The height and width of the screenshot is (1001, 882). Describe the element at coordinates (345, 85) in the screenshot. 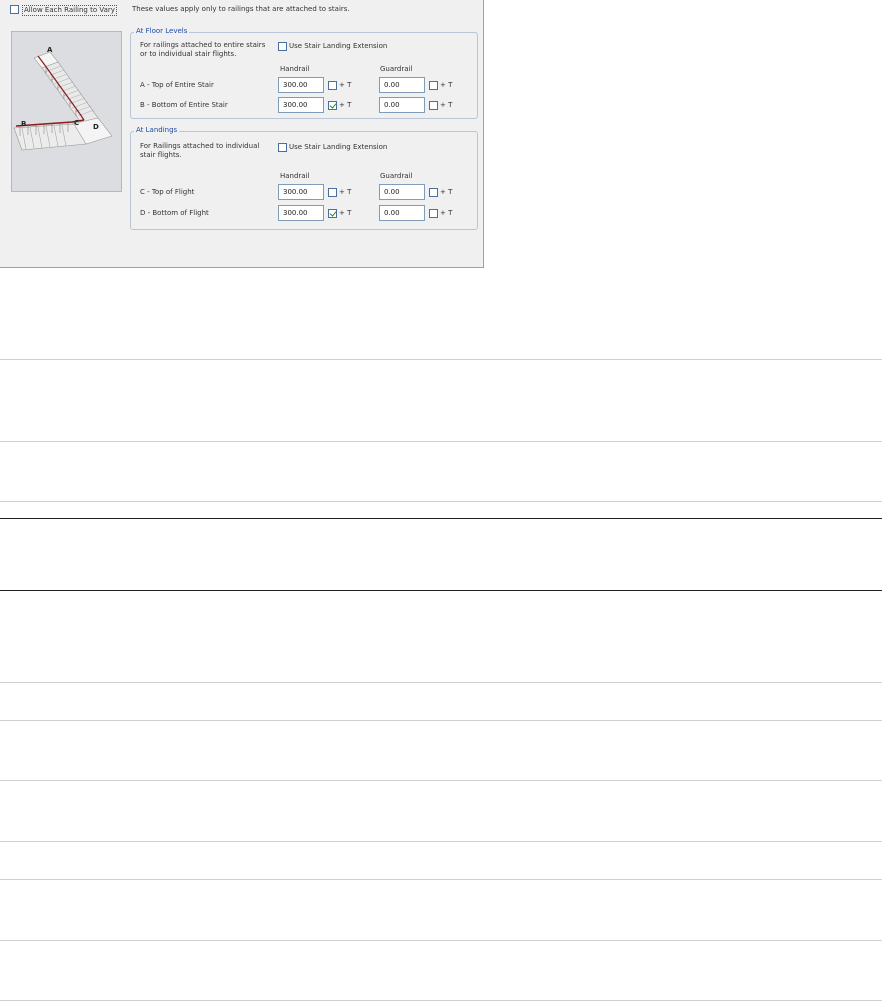

I see `row-a-handrail-t-label: + T` at that location.